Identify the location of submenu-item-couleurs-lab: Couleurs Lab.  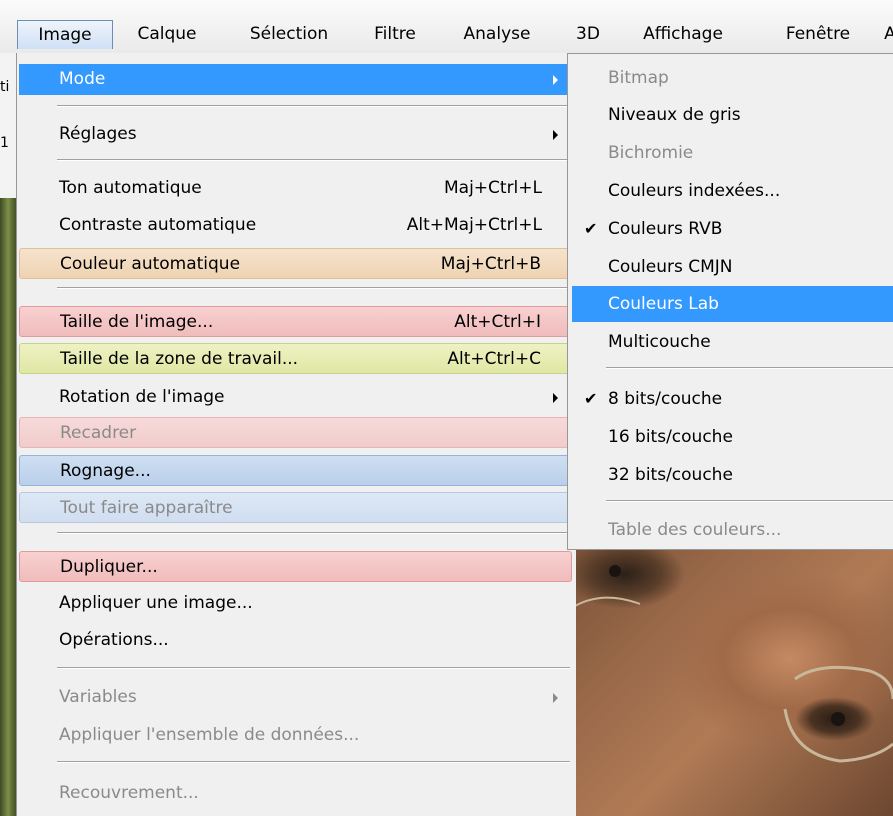
(732, 304).